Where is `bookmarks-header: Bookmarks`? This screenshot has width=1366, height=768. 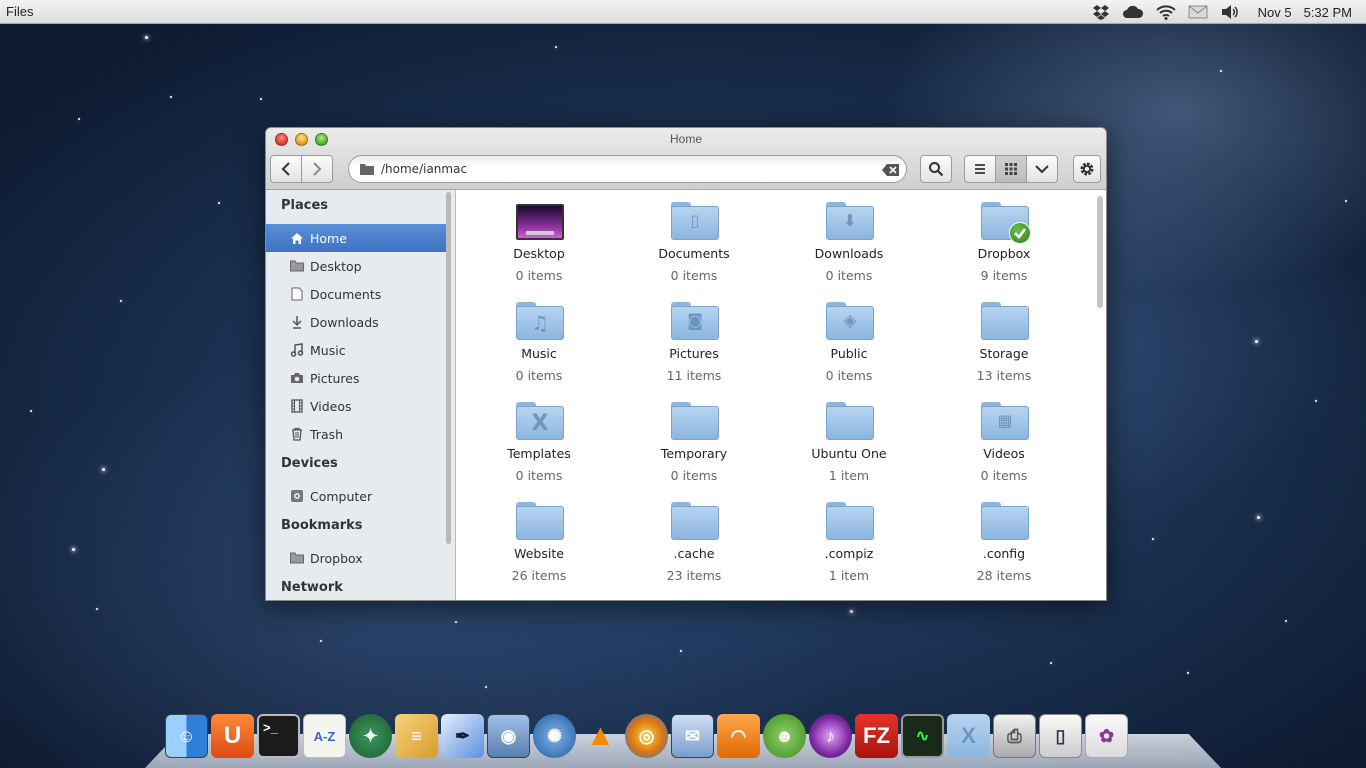 bookmarks-header: Bookmarks is located at coordinates (322, 525).